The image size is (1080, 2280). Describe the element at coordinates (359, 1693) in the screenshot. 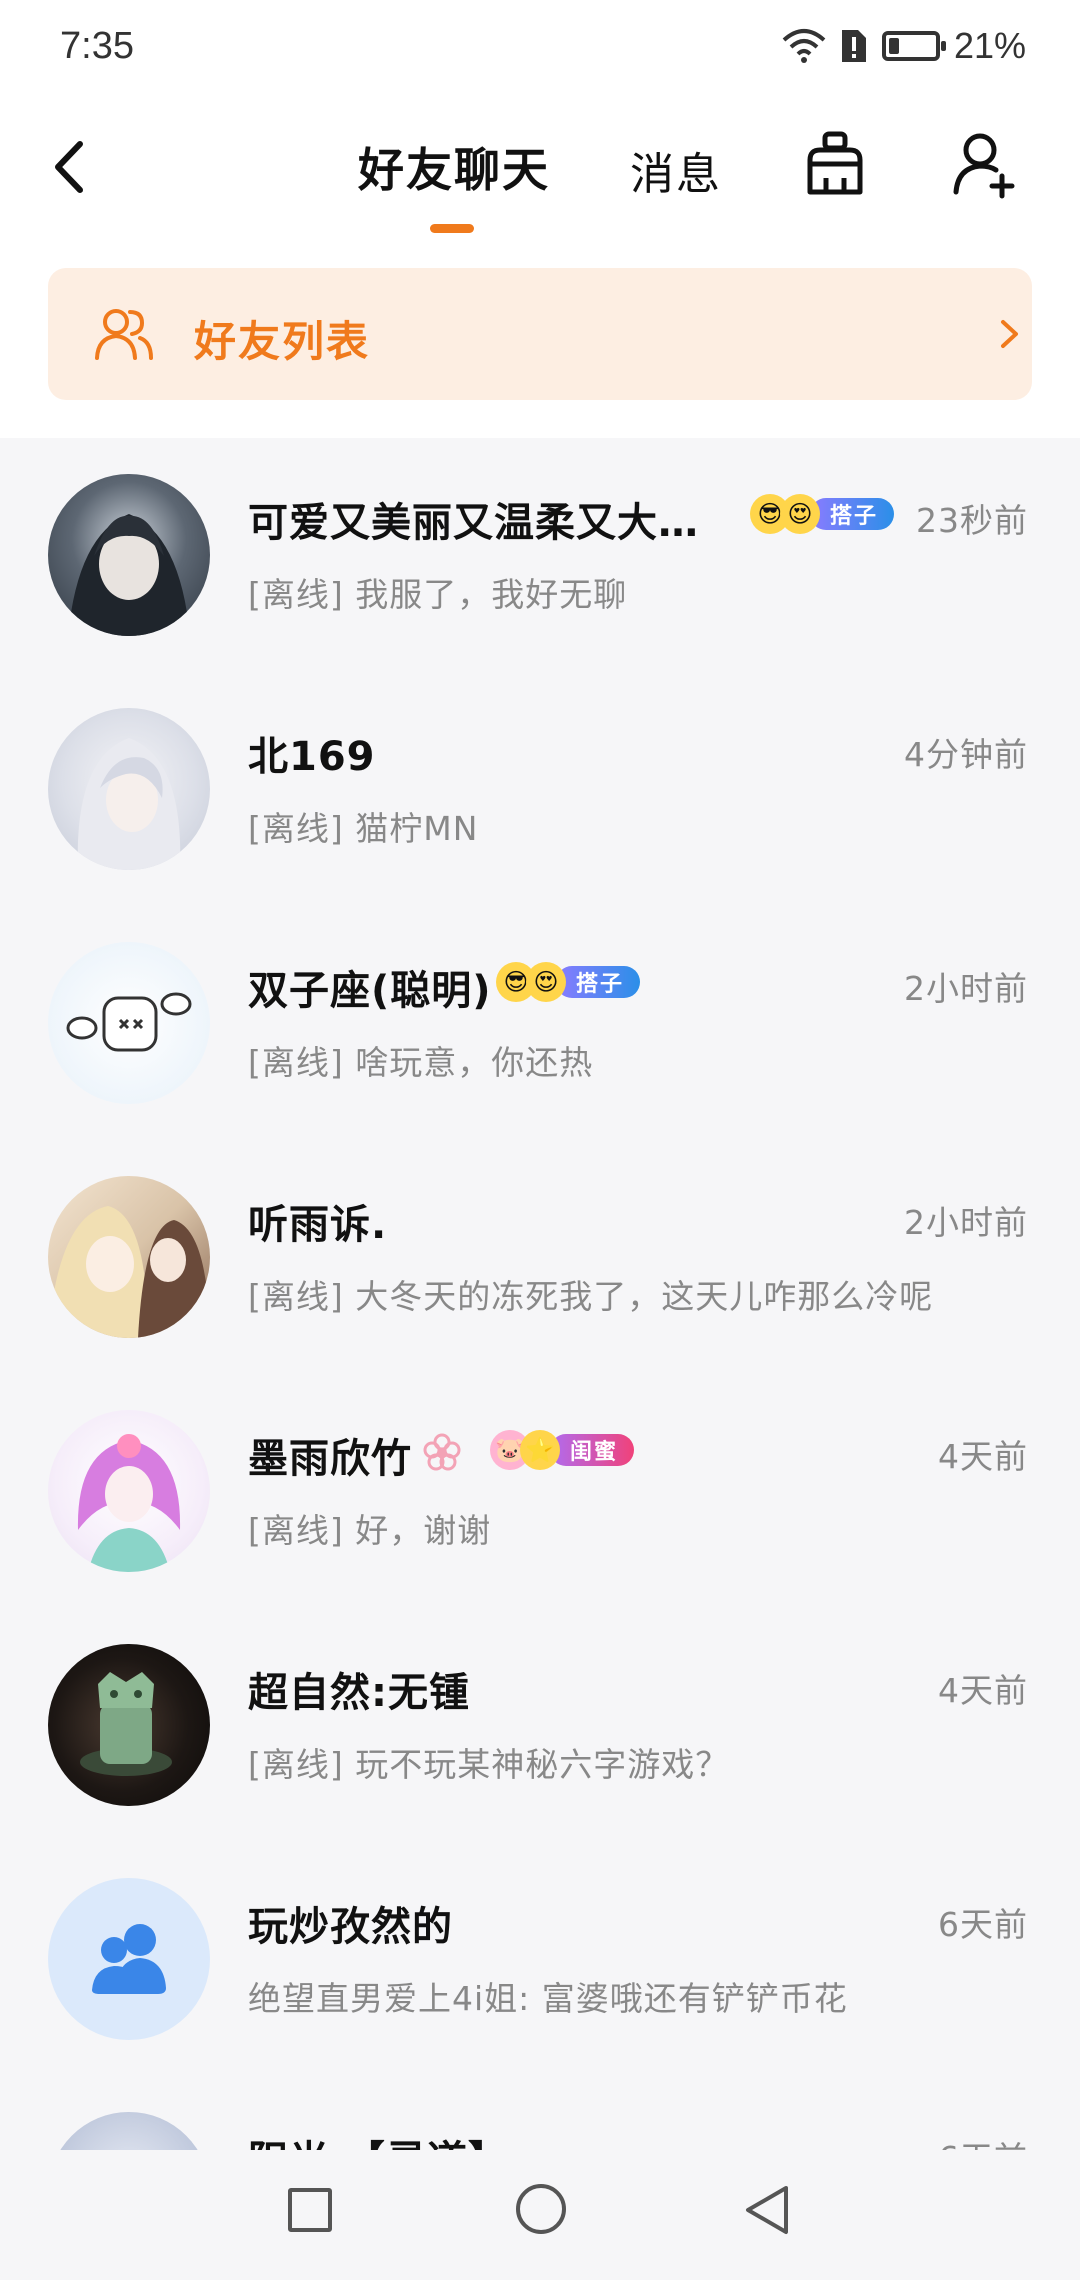

I see `contact-name: 超自然:无锺` at that location.